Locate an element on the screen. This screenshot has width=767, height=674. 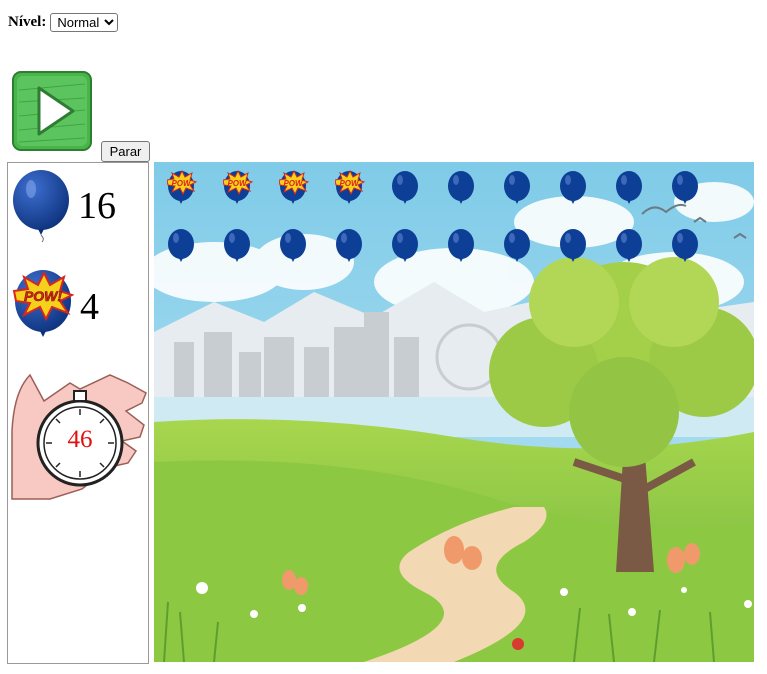
play-icon is located at coordinates (52, 111).